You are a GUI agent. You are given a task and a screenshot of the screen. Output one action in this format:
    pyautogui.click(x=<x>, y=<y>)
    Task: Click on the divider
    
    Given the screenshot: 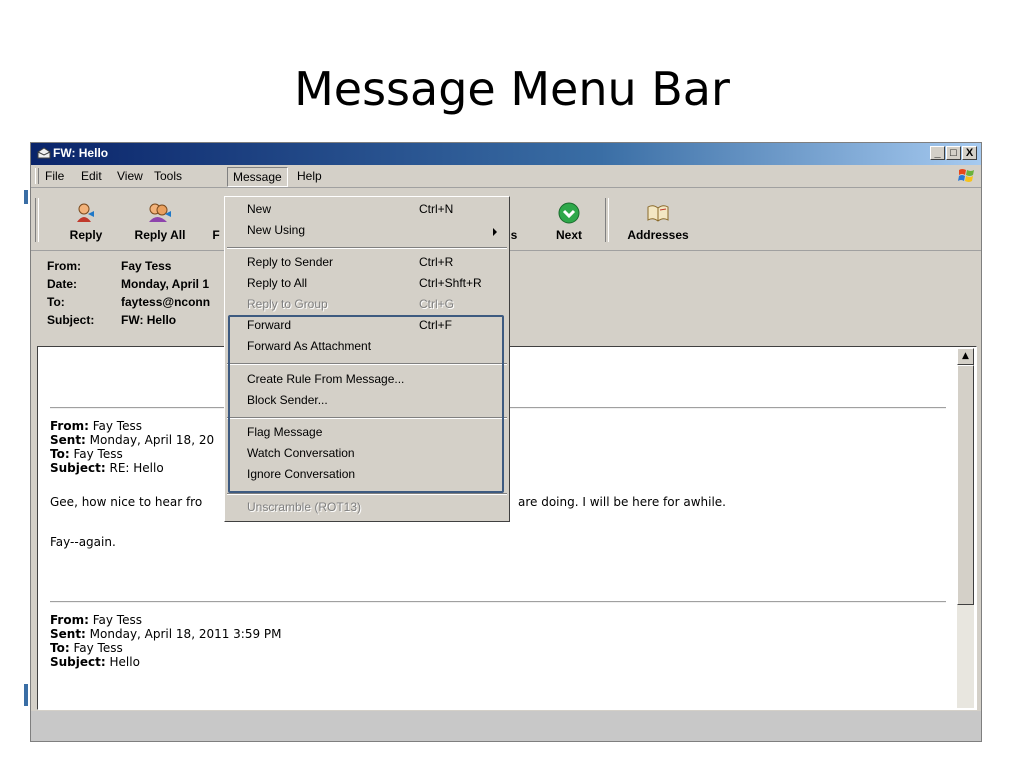 What is the action you would take?
    pyautogui.click(x=498, y=602)
    